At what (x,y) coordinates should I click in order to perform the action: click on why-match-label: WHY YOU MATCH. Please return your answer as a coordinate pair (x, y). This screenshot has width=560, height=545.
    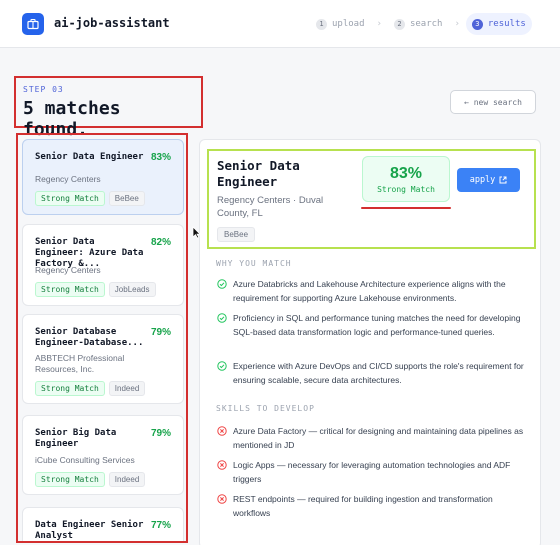
    Looking at the image, I should click on (254, 263).